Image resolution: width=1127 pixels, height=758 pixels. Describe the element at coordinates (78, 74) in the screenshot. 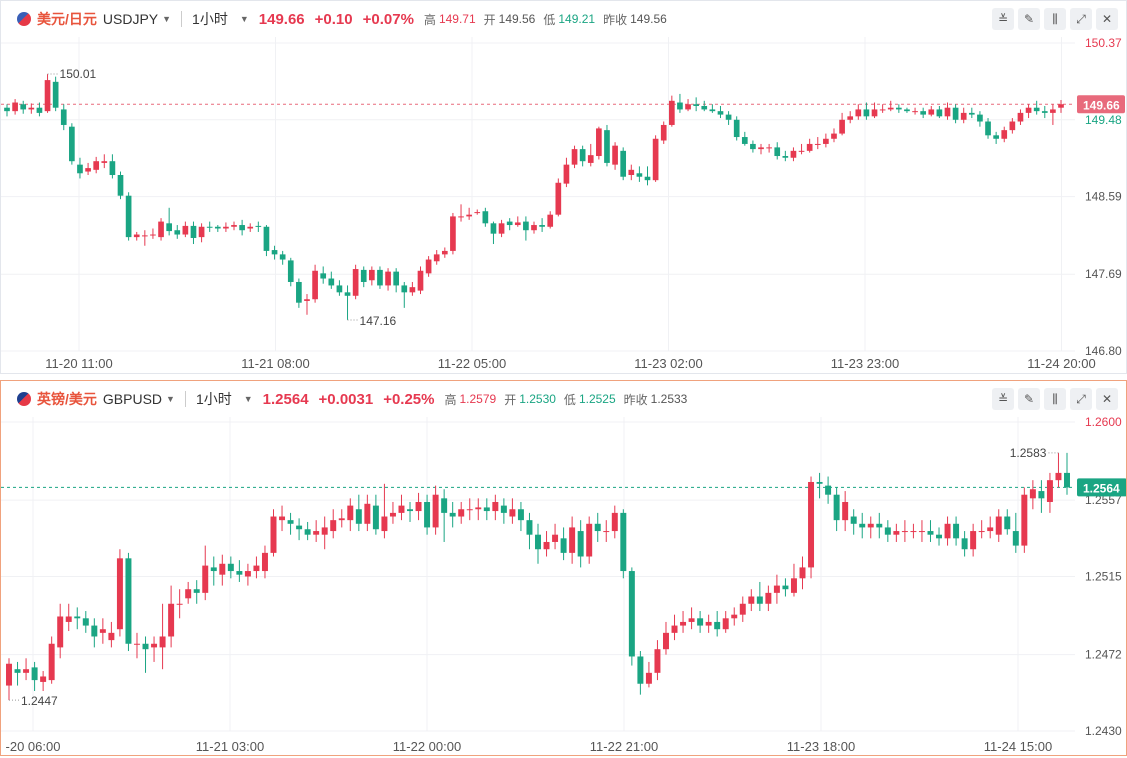

I see `max-label: 150.01` at that location.